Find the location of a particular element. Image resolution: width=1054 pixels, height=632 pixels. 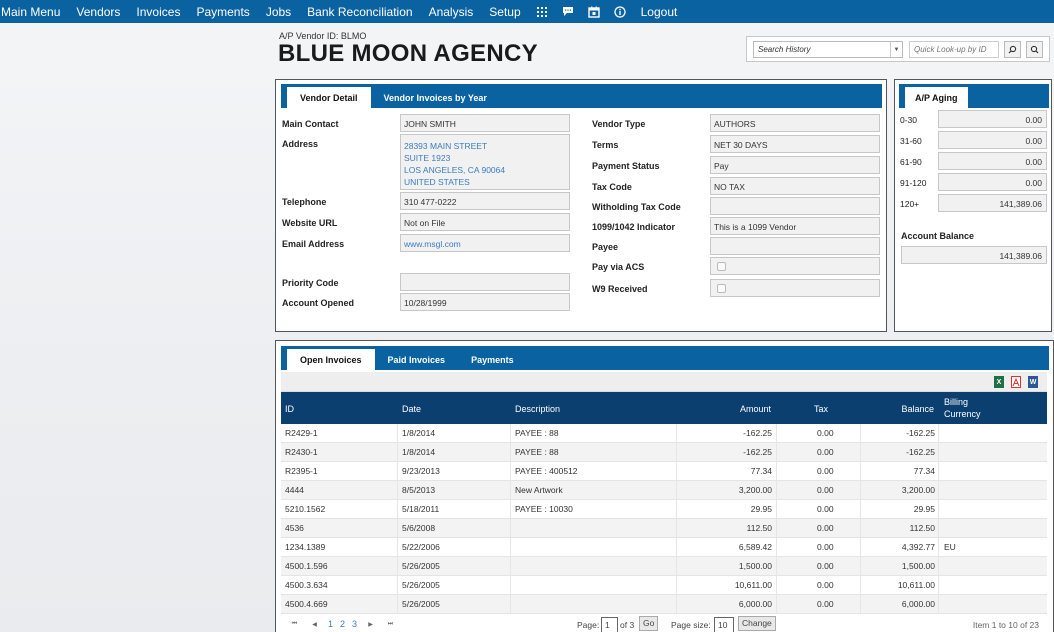

prev-page-icon: ◀ is located at coordinates (314, 624).